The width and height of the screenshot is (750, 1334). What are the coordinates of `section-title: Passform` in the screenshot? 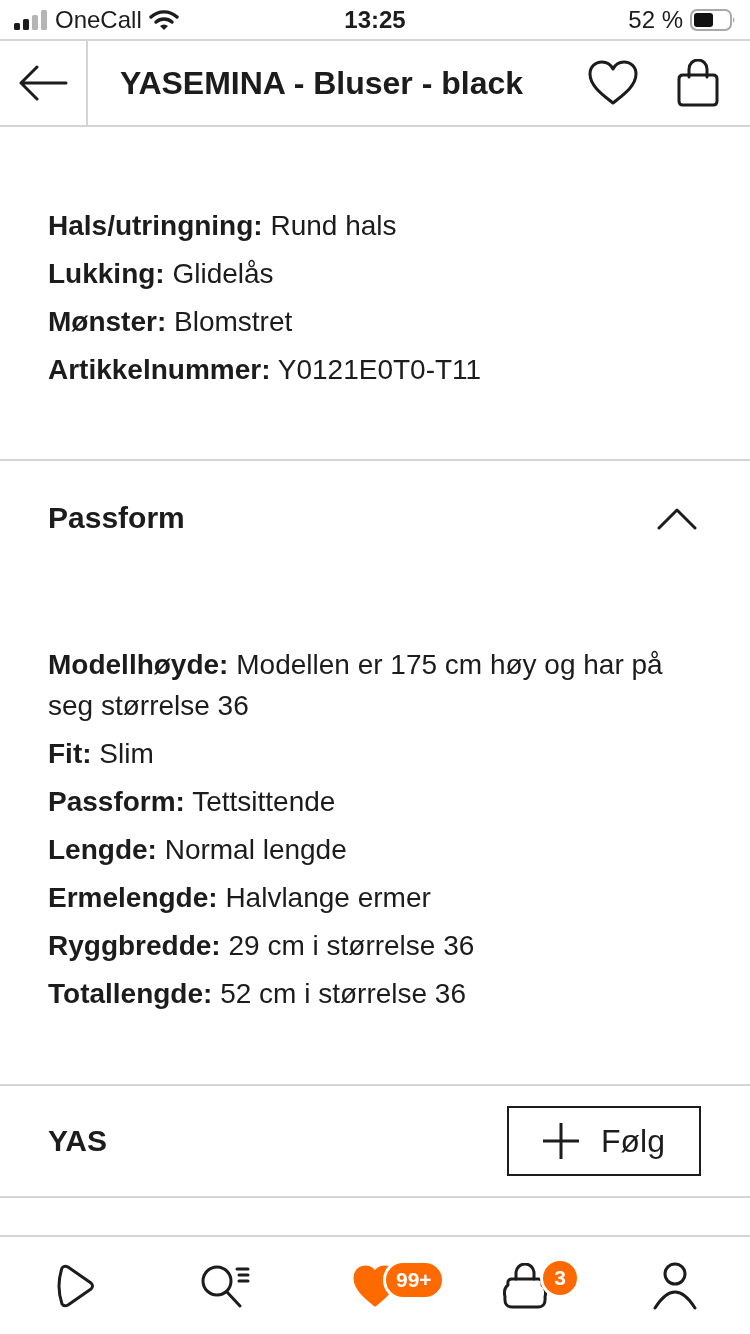 It's located at (116, 518).